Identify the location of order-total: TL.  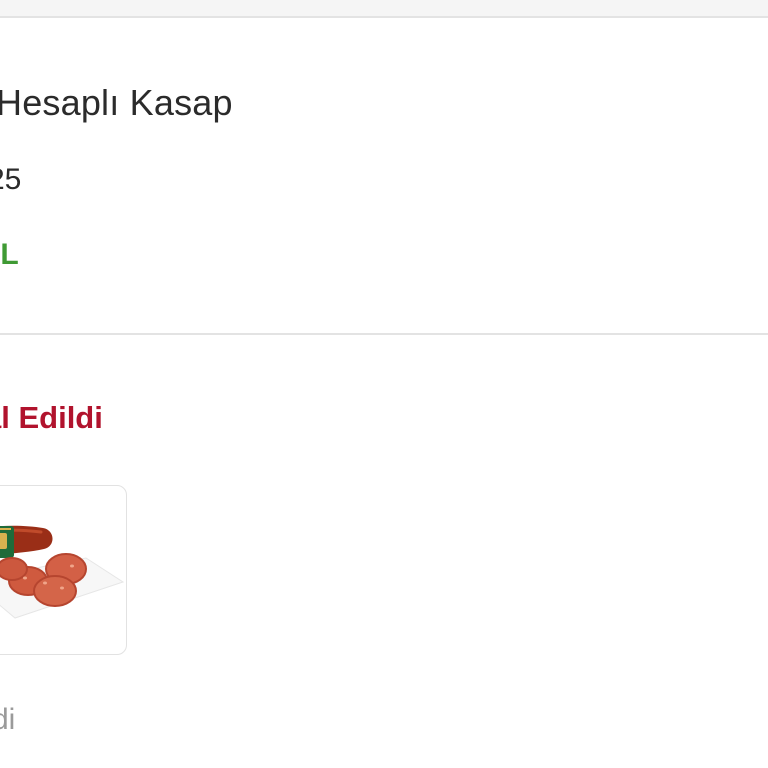
(9, 254).